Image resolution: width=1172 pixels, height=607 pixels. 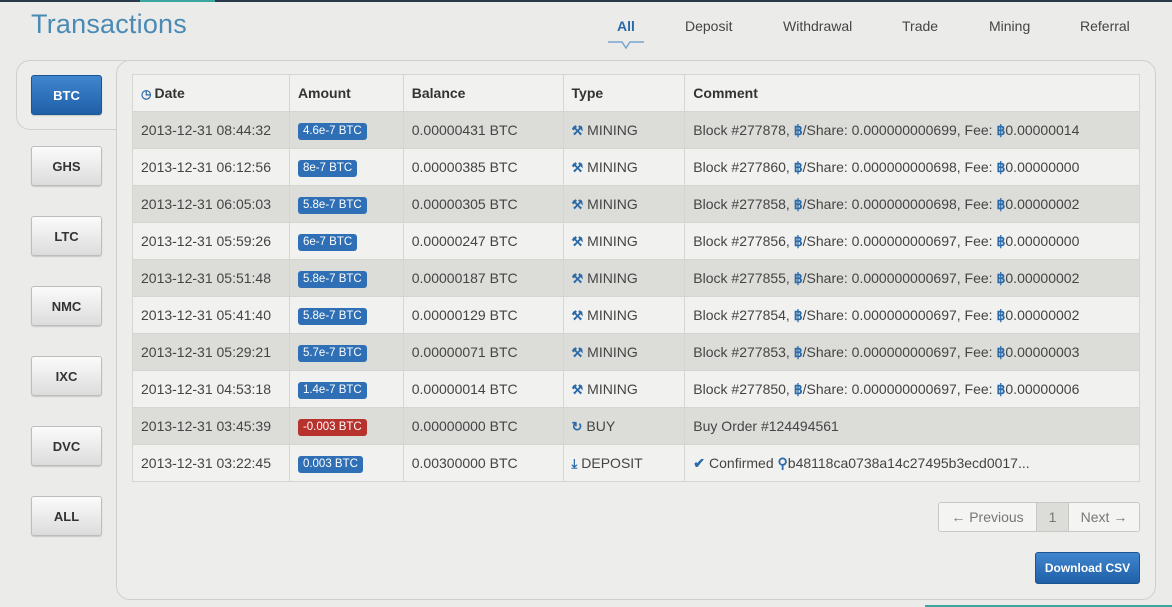 What do you see at coordinates (626, 26) in the screenshot?
I see `tab-all: All` at bounding box center [626, 26].